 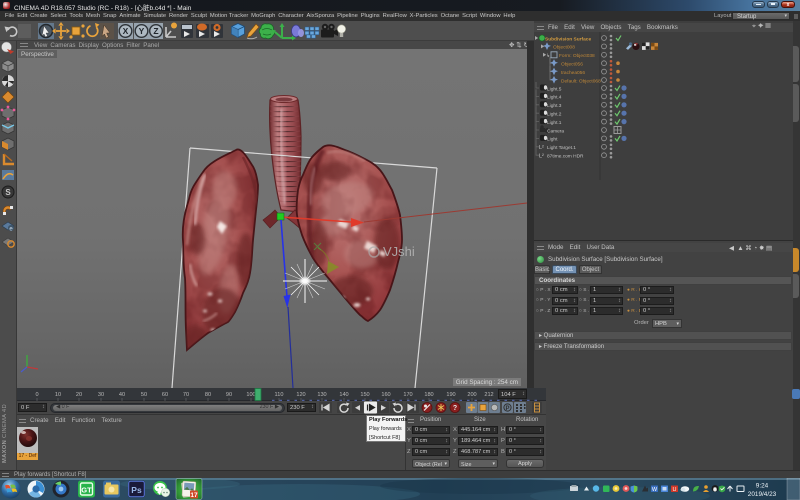 I want to click on svg-text: Object008, so click(x=564, y=48).